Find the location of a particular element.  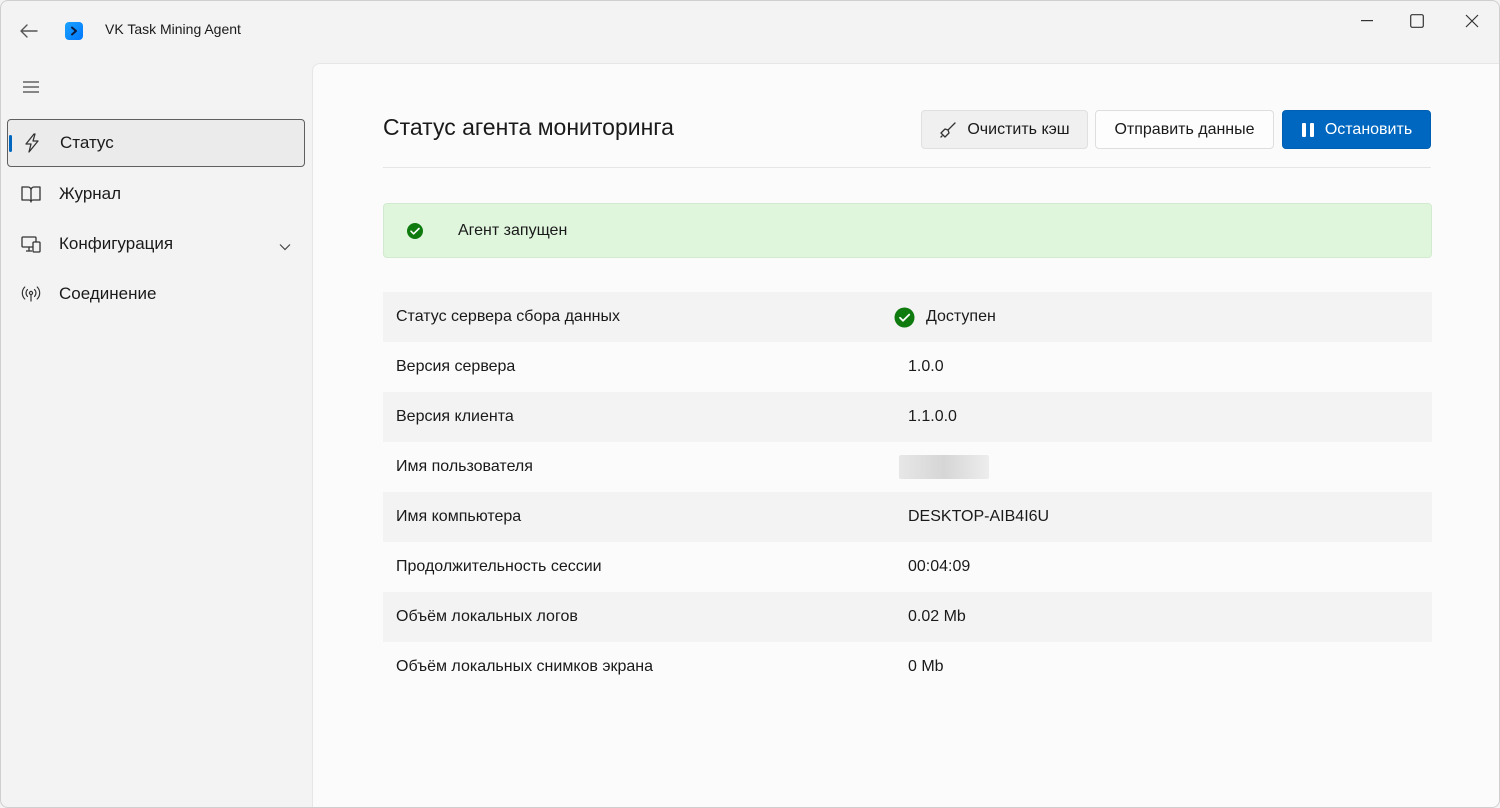

row-label: Объём локальных логов is located at coordinates (487, 616).